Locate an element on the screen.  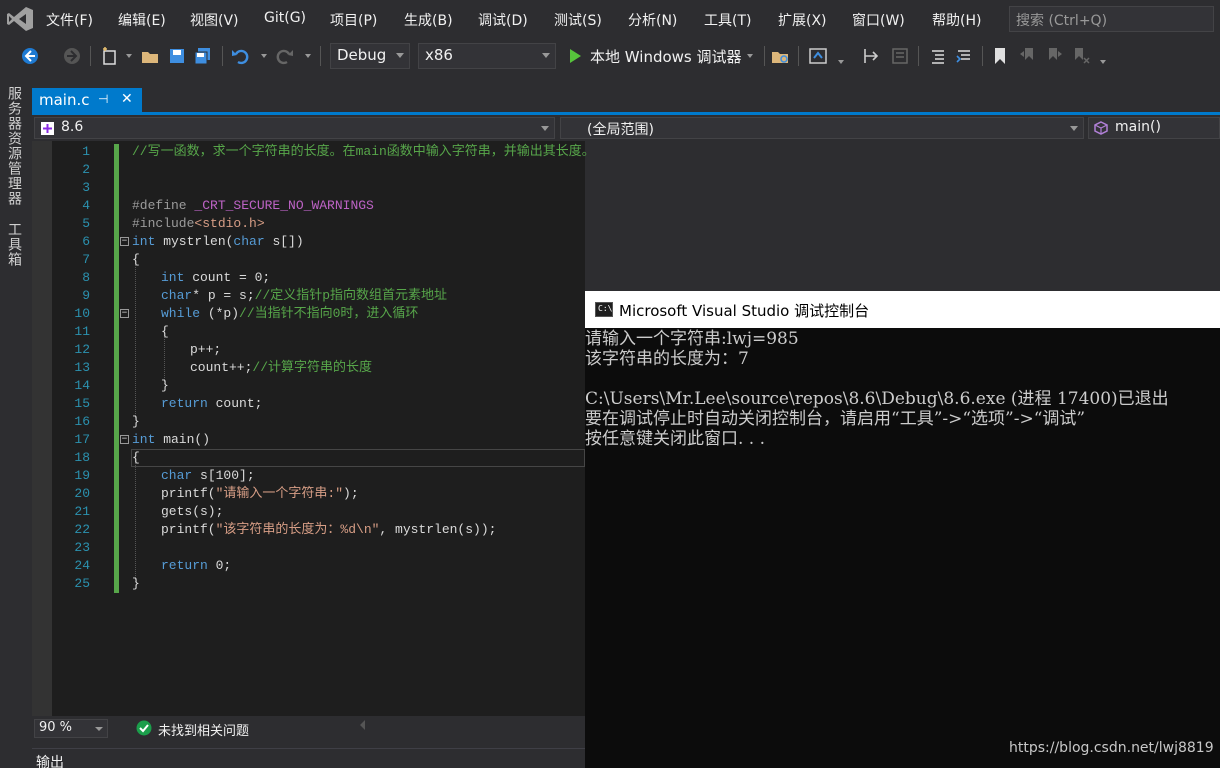
live-share-icon is located at coordinates (818, 56).